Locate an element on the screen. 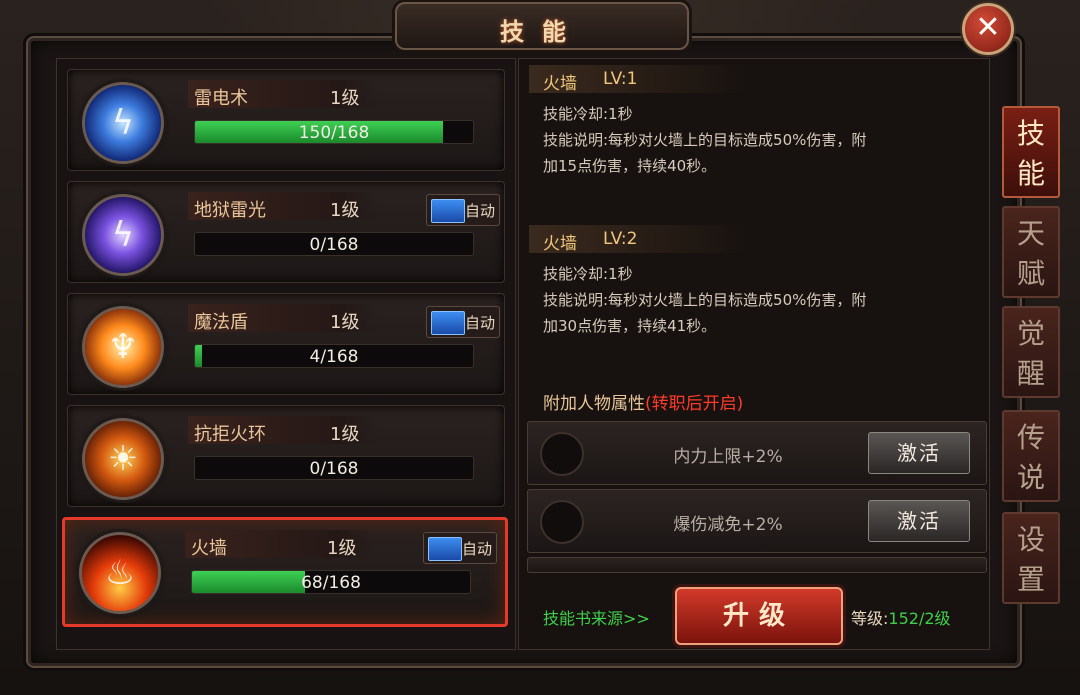  tab-settings: 设置 is located at coordinates (1031, 558).